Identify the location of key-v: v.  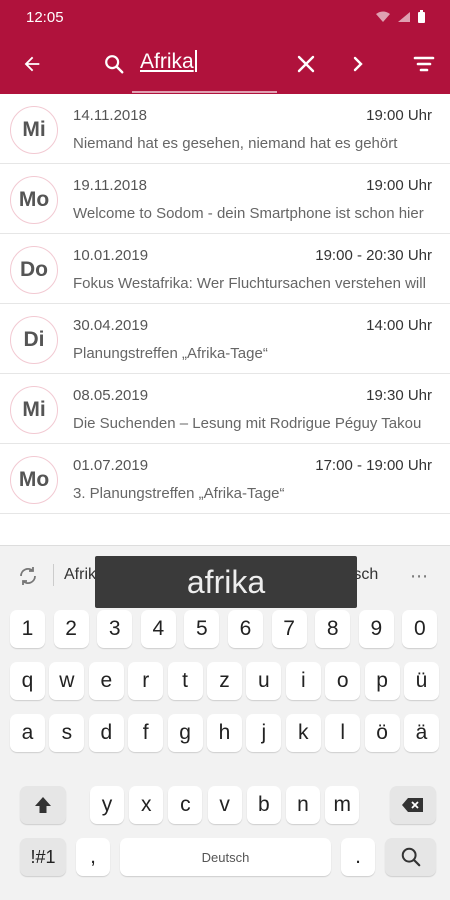
(224, 805).